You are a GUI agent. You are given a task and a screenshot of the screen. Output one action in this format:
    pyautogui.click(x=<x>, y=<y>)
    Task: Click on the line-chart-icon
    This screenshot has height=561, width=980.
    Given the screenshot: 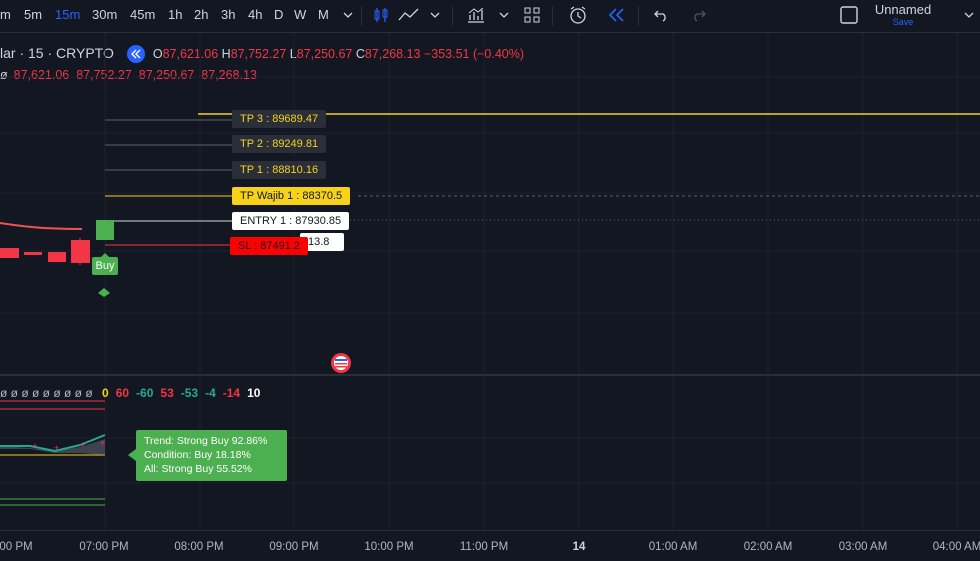 What is the action you would take?
    pyautogui.click(x=409, y=15)
    